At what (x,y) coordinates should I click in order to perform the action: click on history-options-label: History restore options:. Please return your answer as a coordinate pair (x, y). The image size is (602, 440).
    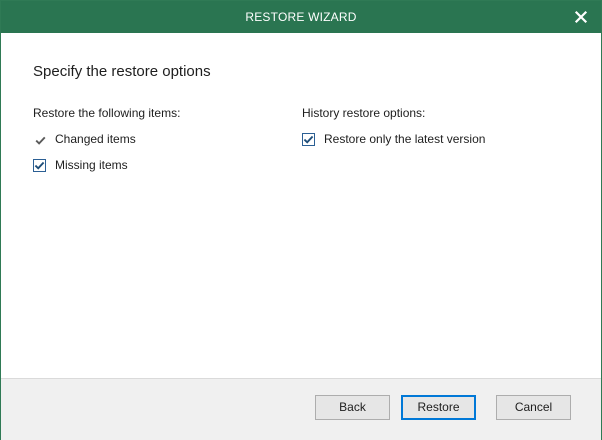
    Looking at the image, I should click on (364, 113).